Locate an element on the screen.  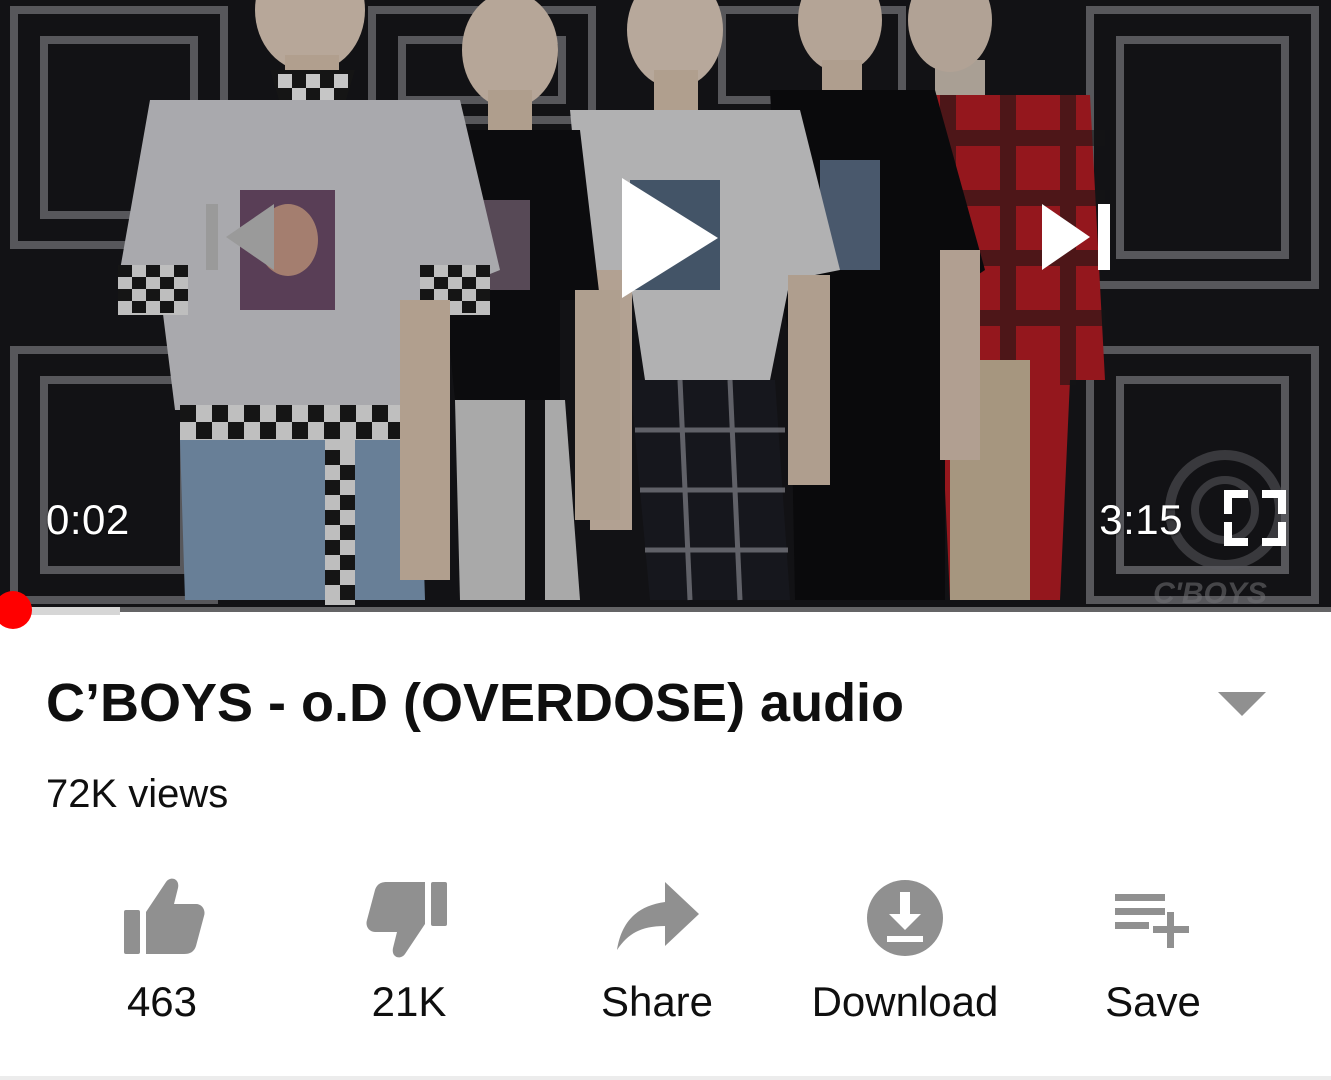
download-label: Download is located at coordinates (905, 1001).